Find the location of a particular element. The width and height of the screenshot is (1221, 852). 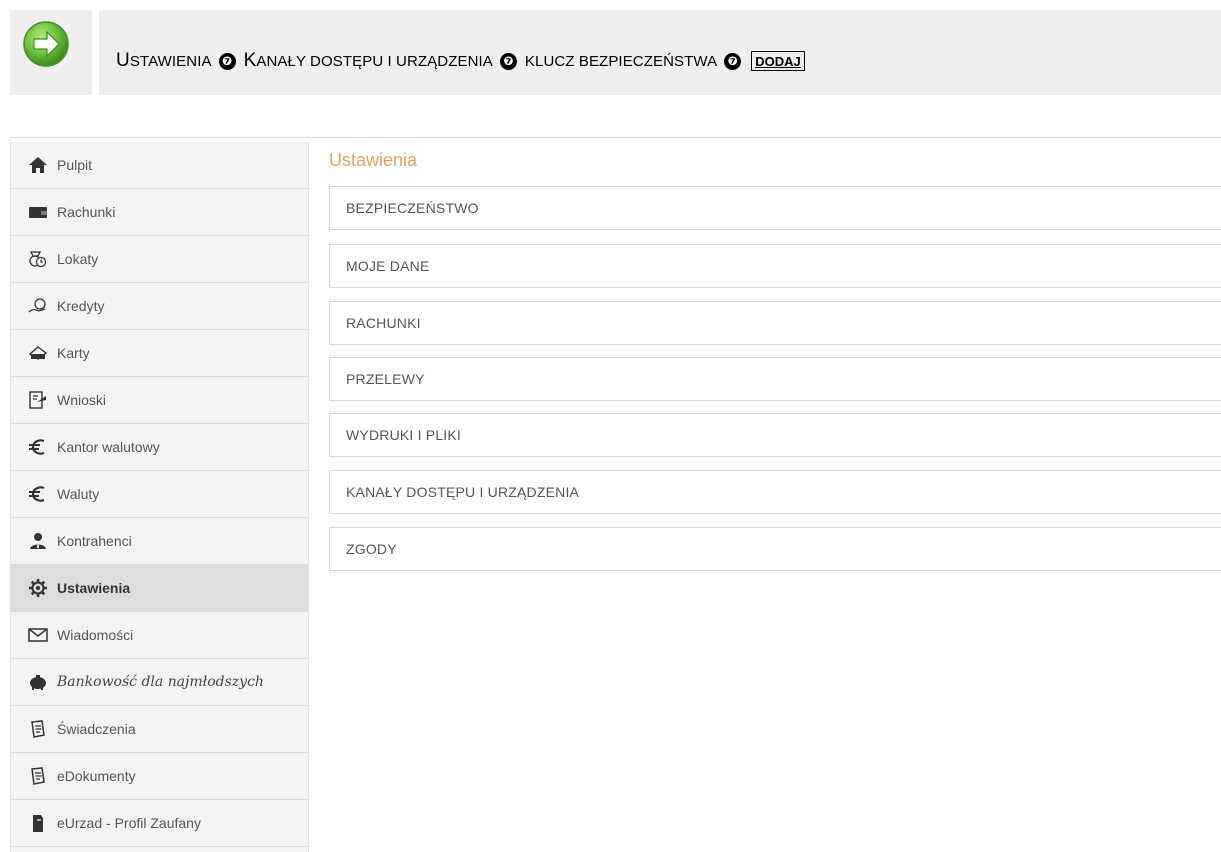

sidebar-item-pulpit: Pulpit is located at coordinates (159, 165).